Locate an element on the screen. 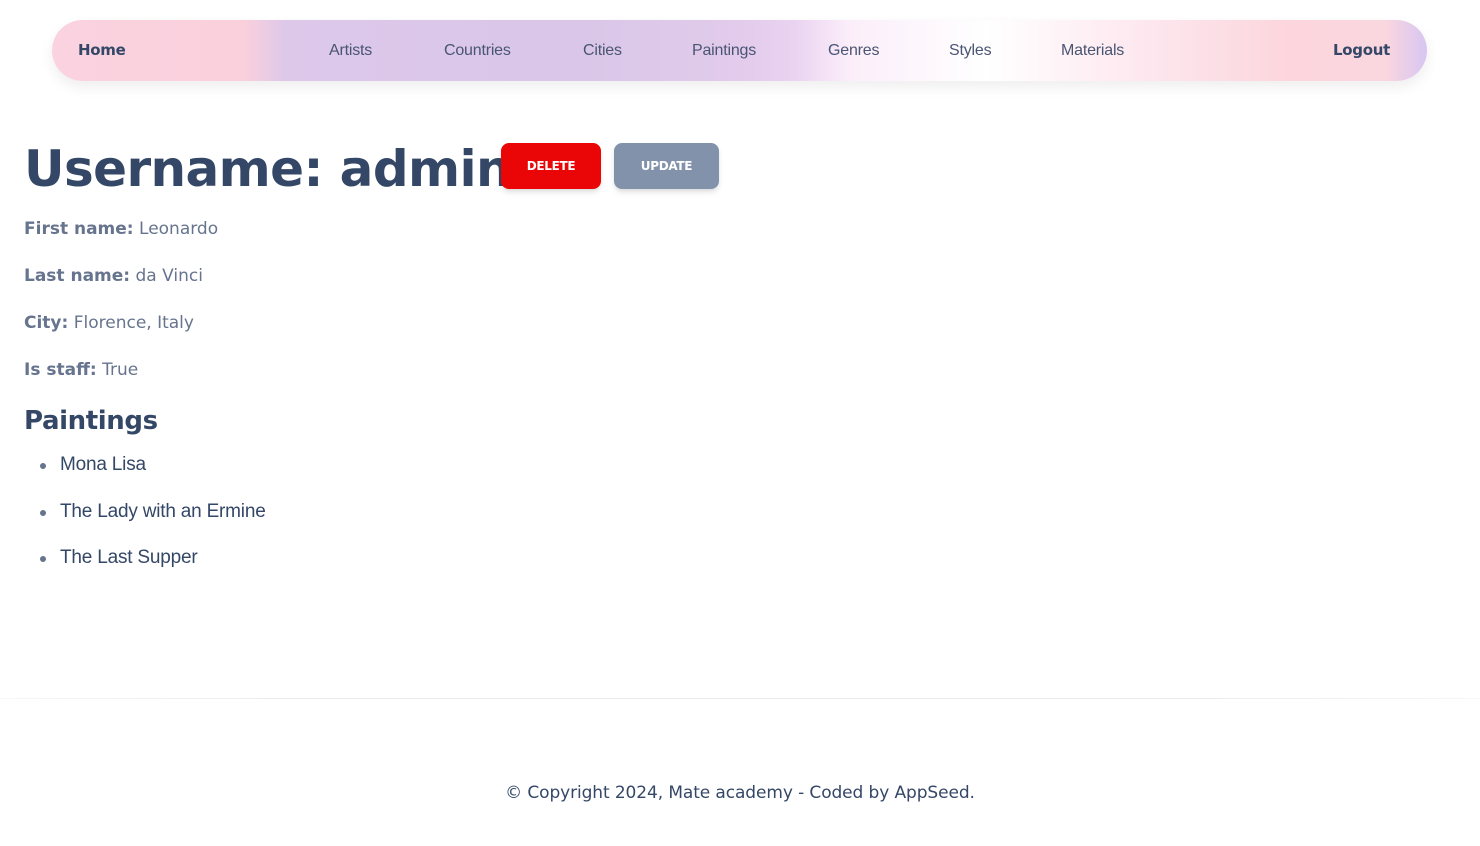 The height and width of the screenshot is (846, 1480). nav-countries-link: Countries is located at coordinates (477, 50).